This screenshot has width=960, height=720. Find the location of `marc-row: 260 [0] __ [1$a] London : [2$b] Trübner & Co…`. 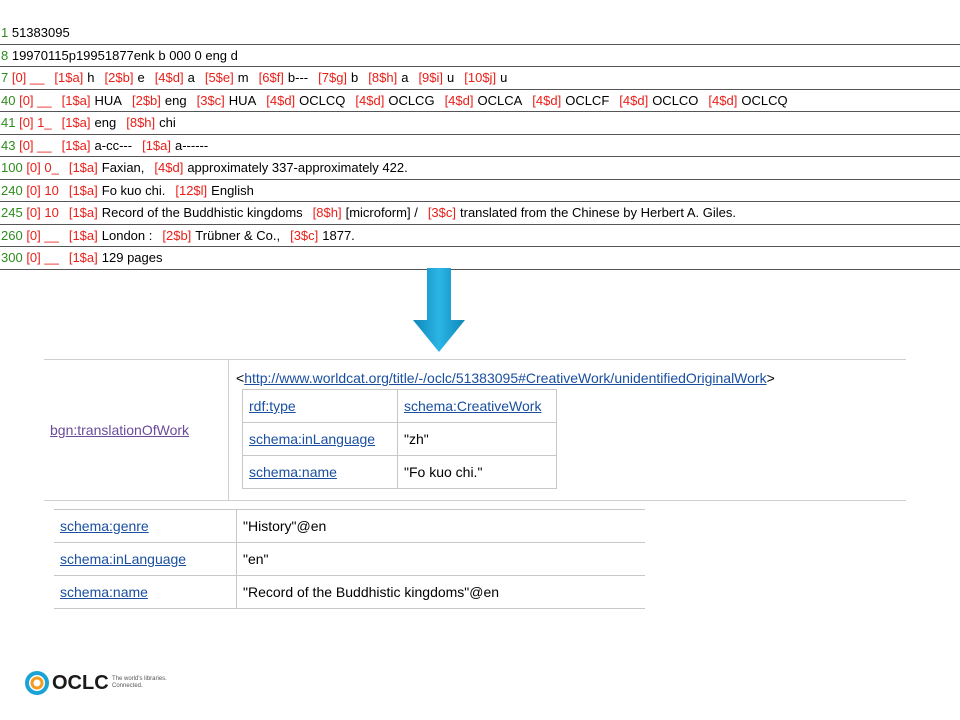

marc-row: 260 [0] __ [1$a] London : [2$b] Trübner & Co… is located at coordinates (480, 236).